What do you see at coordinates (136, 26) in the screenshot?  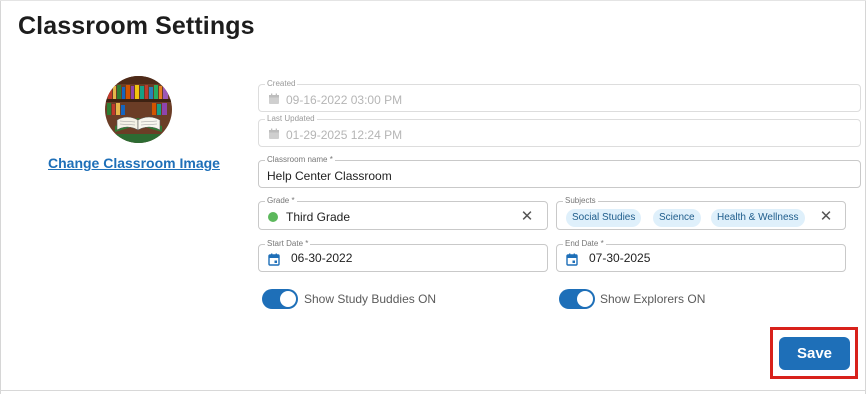 I see `page-title: Classroom Settings` at bounding box center [136, 26].